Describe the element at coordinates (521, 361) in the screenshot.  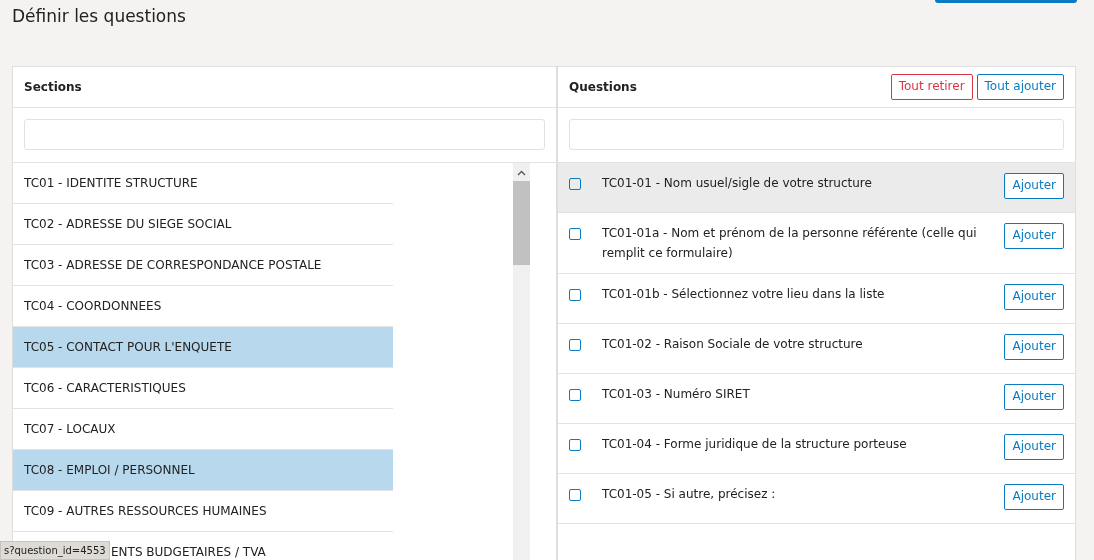
I see `scrollbar` at that location.